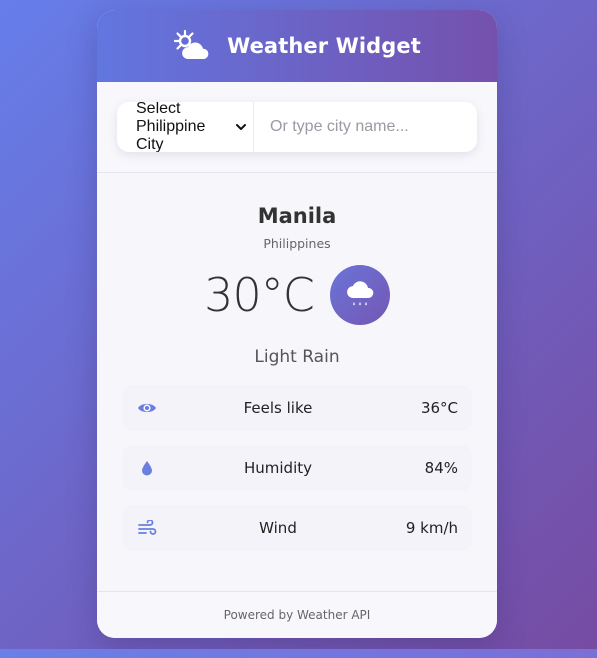 The width and height of the screenshot is (597, 658). What do you see at coordinates (259, 295) in the screenshot?
I see `temperature-value: 30°C` at bounding box center [259, 295].